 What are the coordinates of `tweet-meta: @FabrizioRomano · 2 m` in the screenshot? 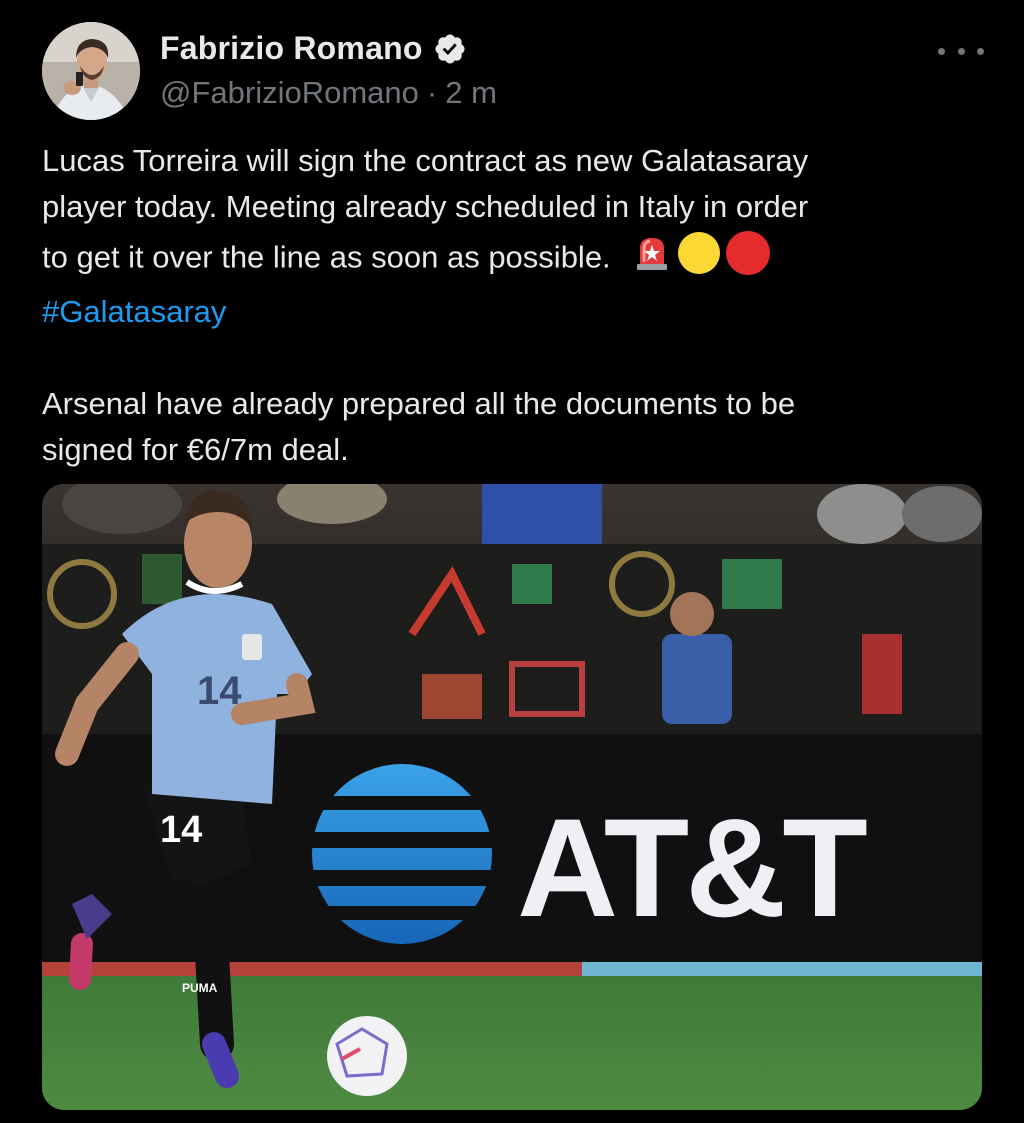 It's located at (328, 93).